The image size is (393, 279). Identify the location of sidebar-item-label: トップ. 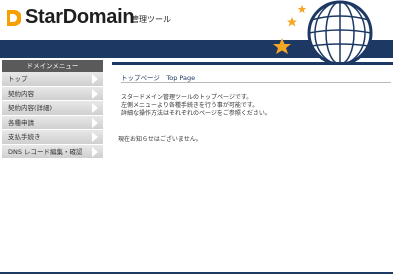
(18, 79).